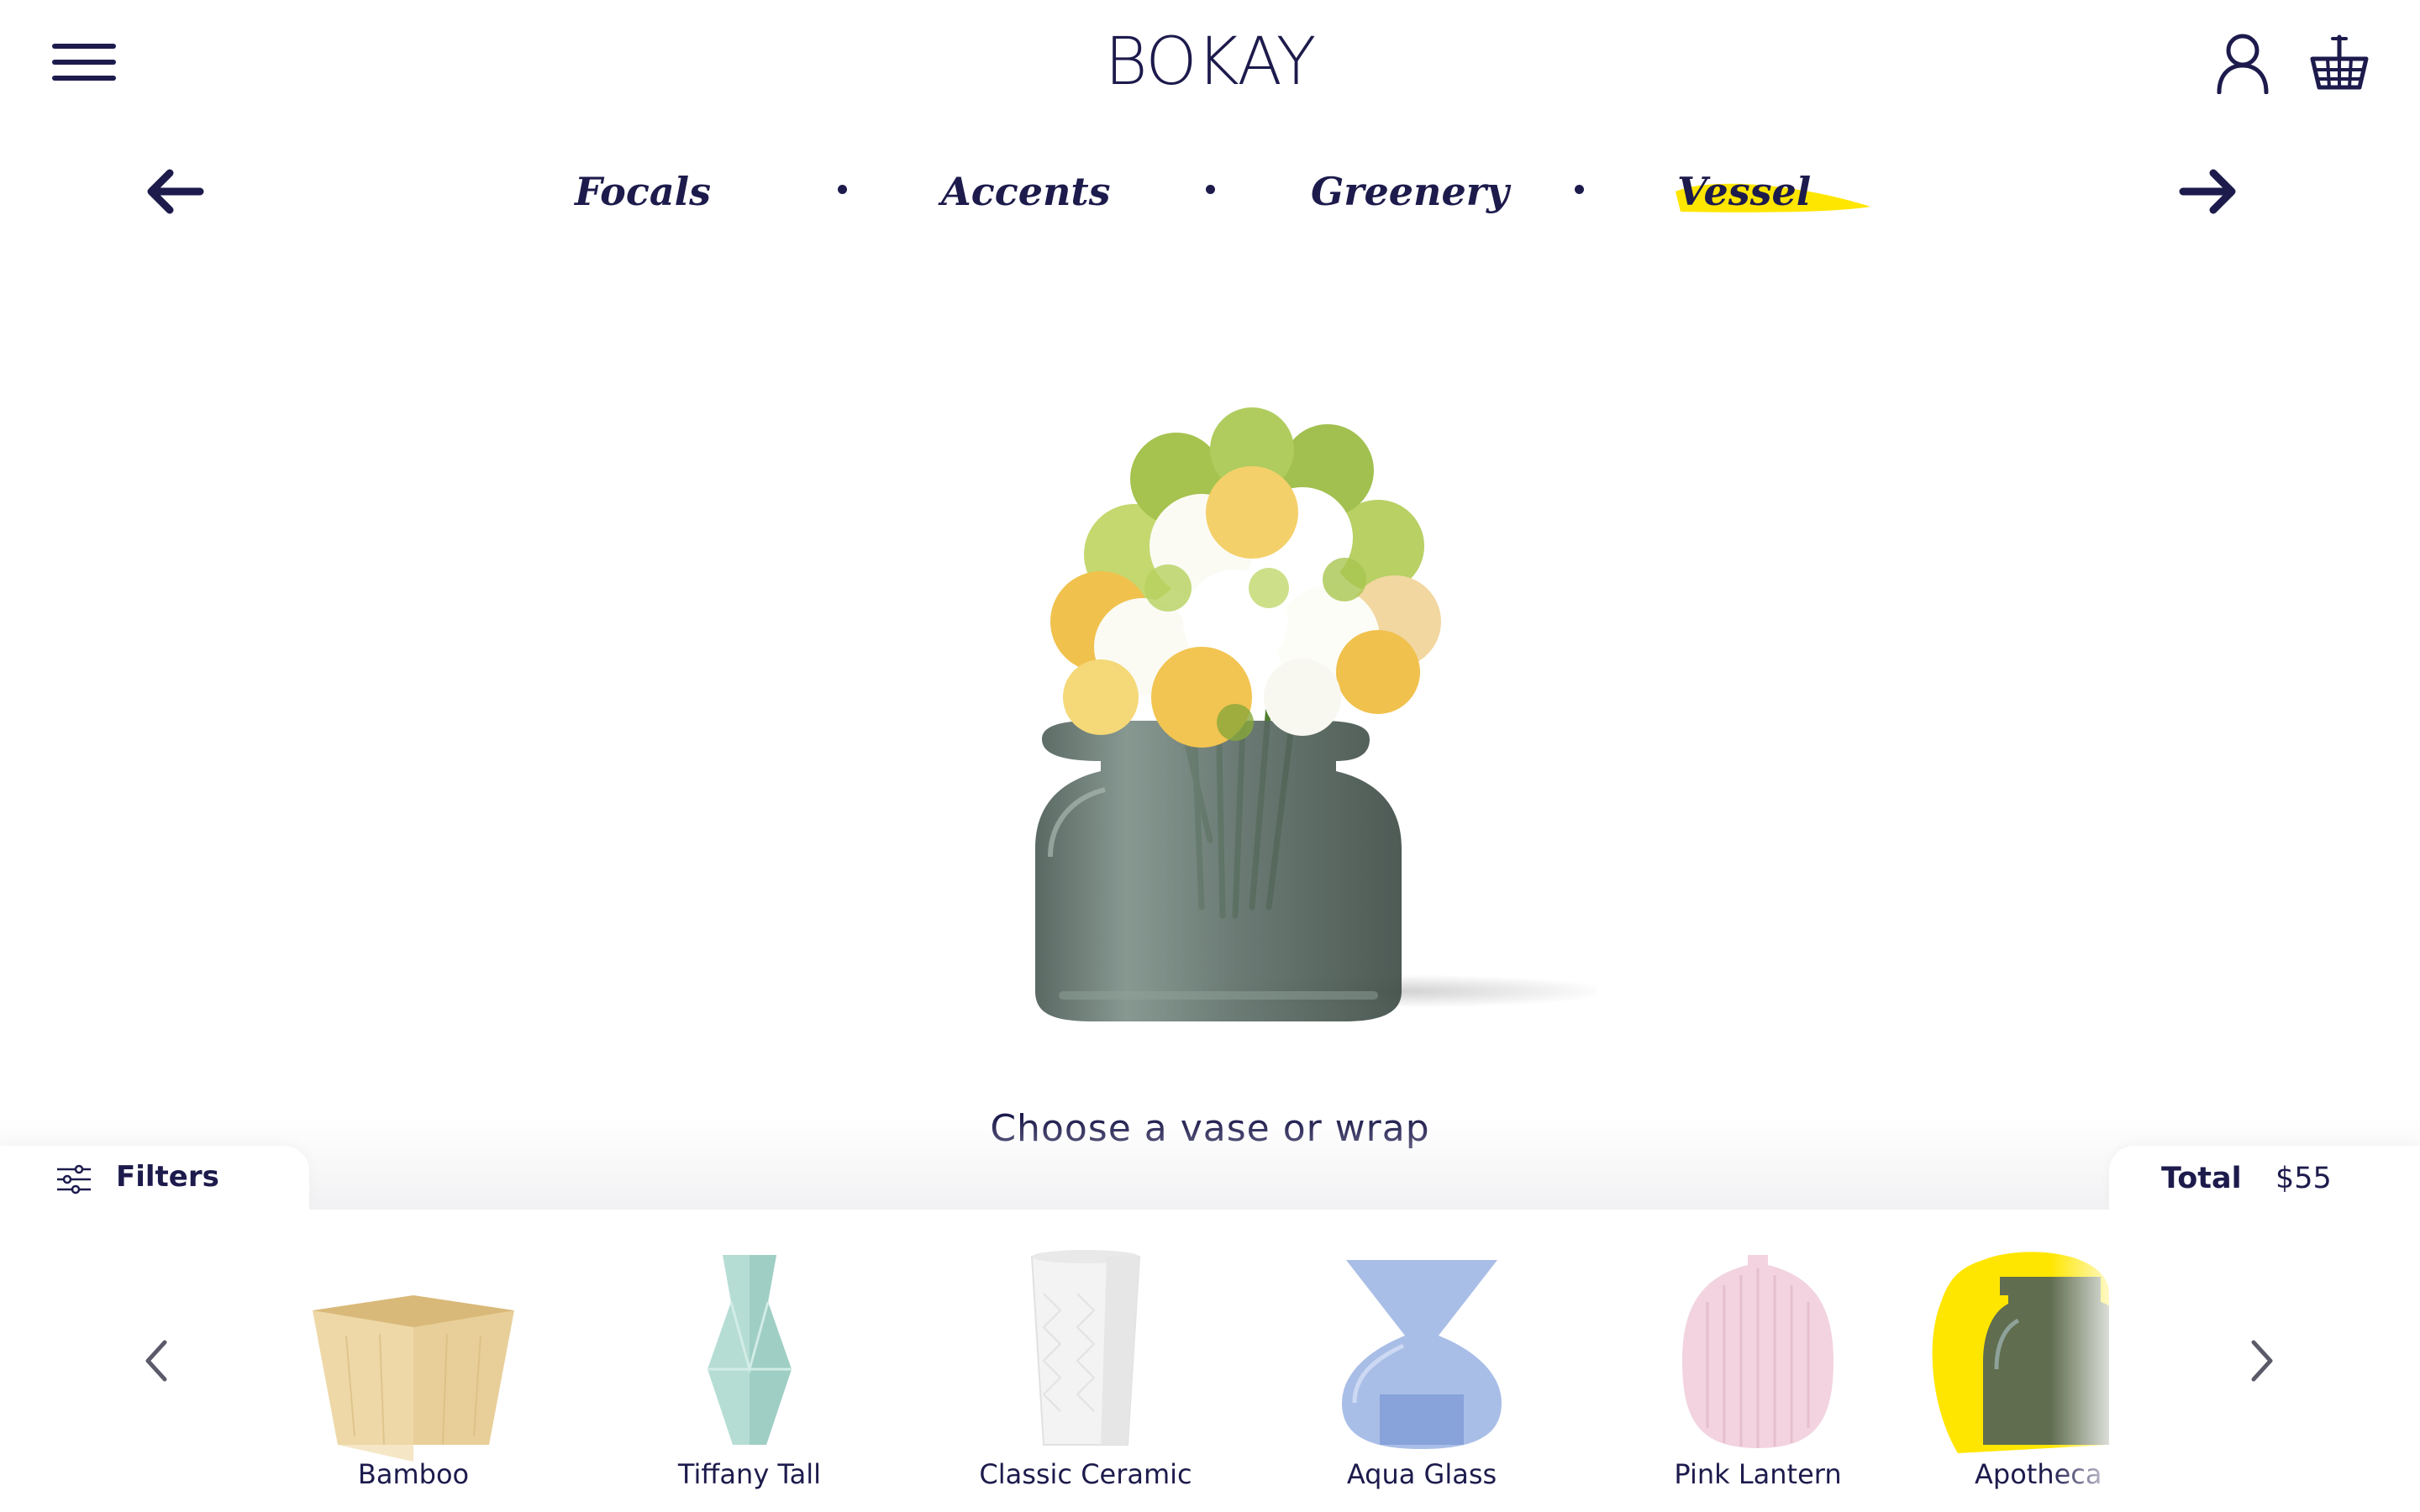 The height and width of the screenshot is (1512, 2420). I want to click on tiffany-tall-vase-image, so click(750, 1350).